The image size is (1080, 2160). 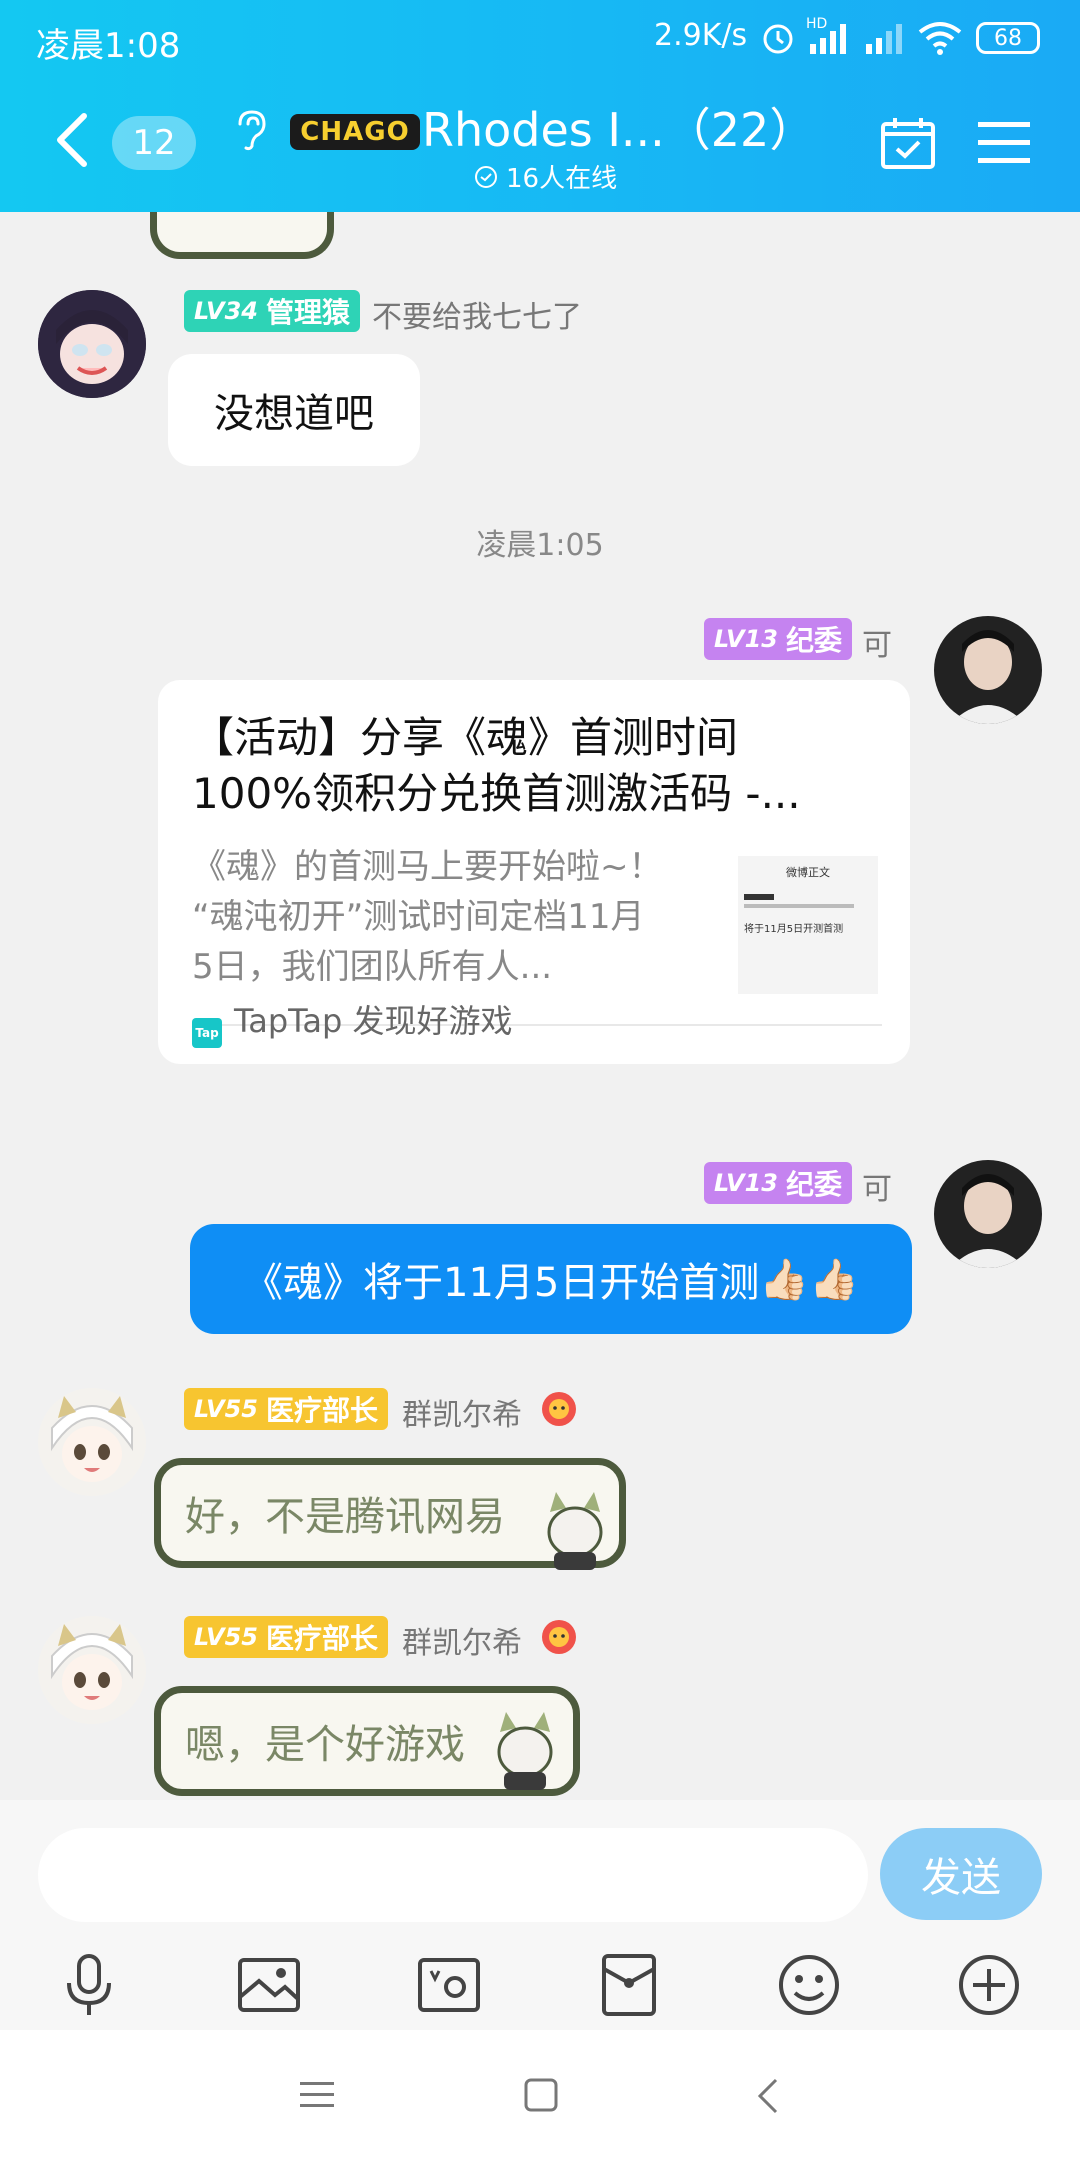 What do you see at coordinates (778, 40) in the screenshot?
I see `alarm-icon` at bounding box center [778, 40].